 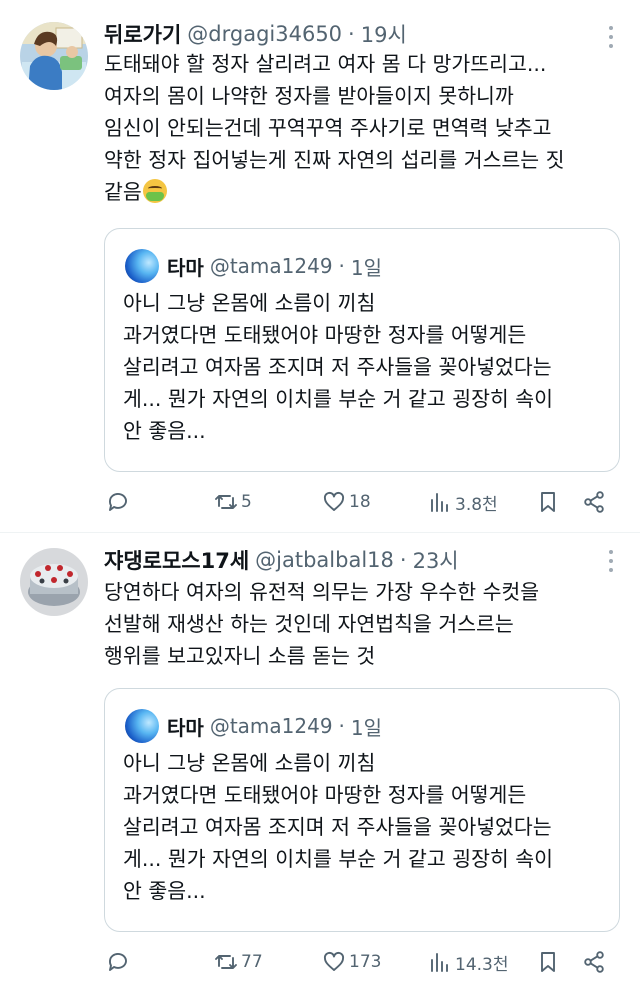 What do you see at coordinates (328, 128) in the screenshot?
I see `text-line: 임신이 안되는건데 꾸역꾸역 주사기로 면역력 낮추고` at bounding box center [328, 128].